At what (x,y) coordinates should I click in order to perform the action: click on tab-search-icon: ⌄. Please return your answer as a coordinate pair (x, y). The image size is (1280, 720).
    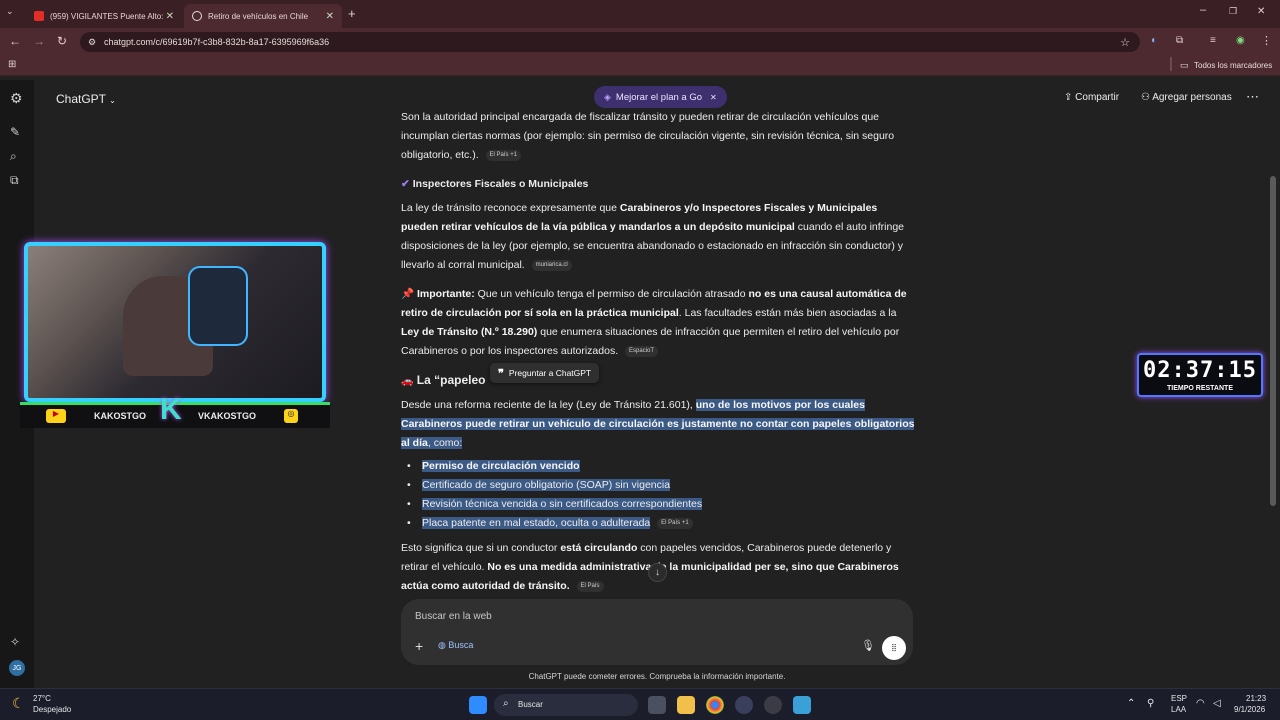
    Looking at the image, I should click on (10, 11).